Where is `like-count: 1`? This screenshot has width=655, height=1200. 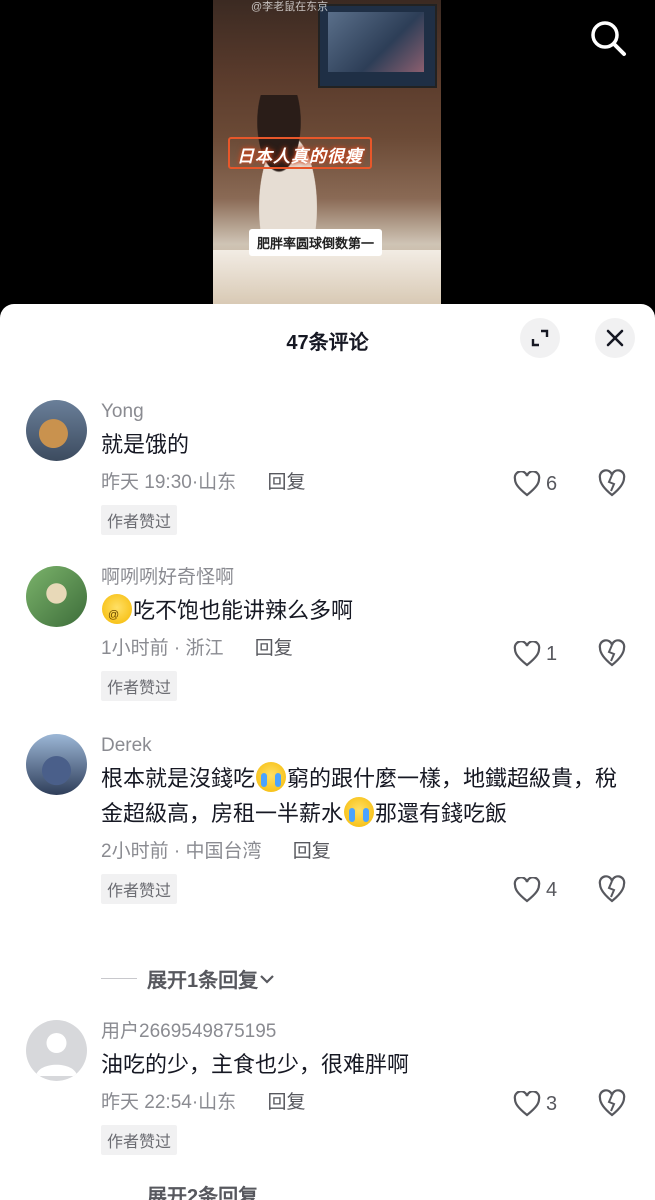 like-count: 1 is located at coordinates (552, 653).